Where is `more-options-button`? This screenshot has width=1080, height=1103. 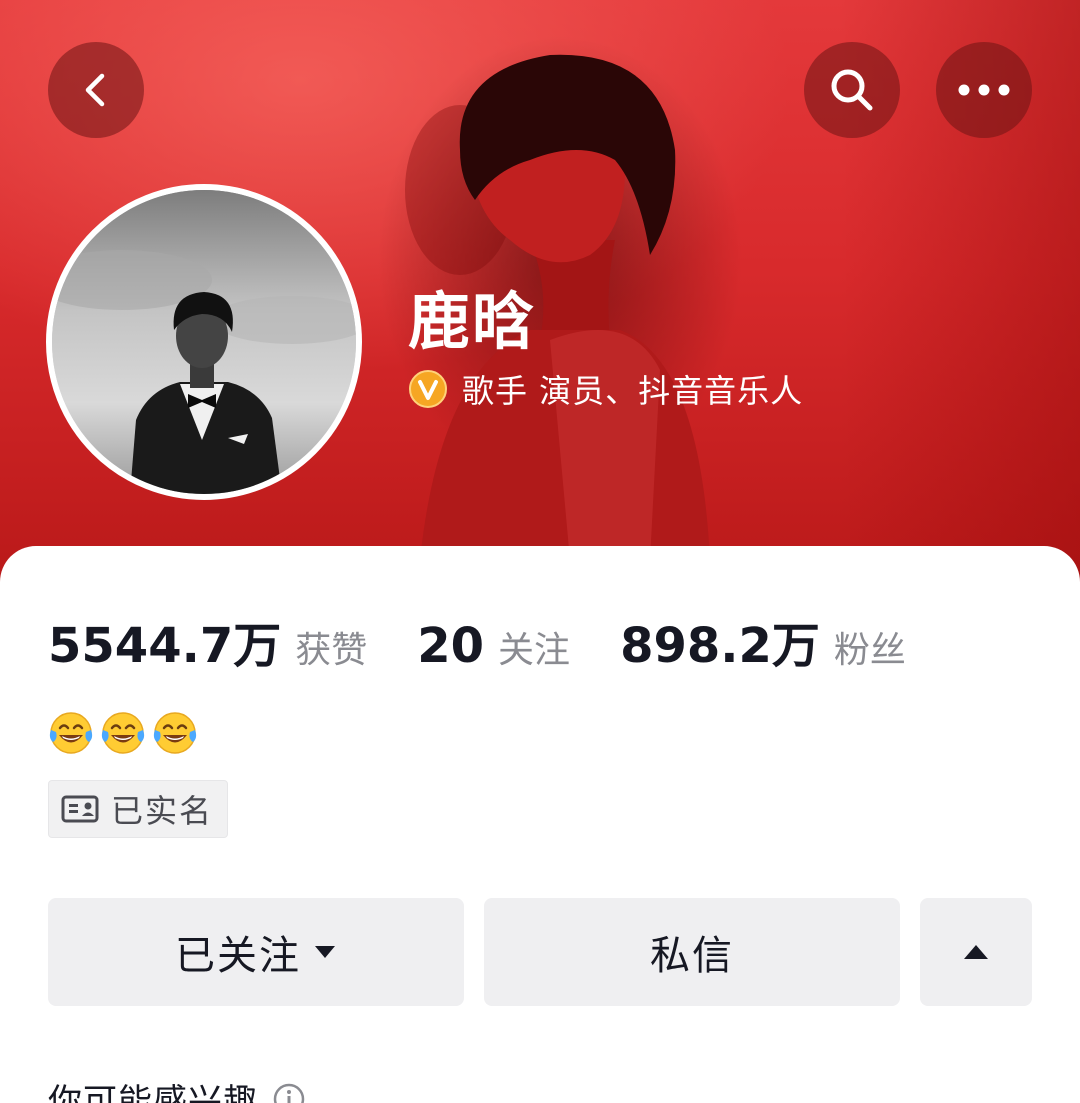
more-options-button is located at coordinates (984, 90).